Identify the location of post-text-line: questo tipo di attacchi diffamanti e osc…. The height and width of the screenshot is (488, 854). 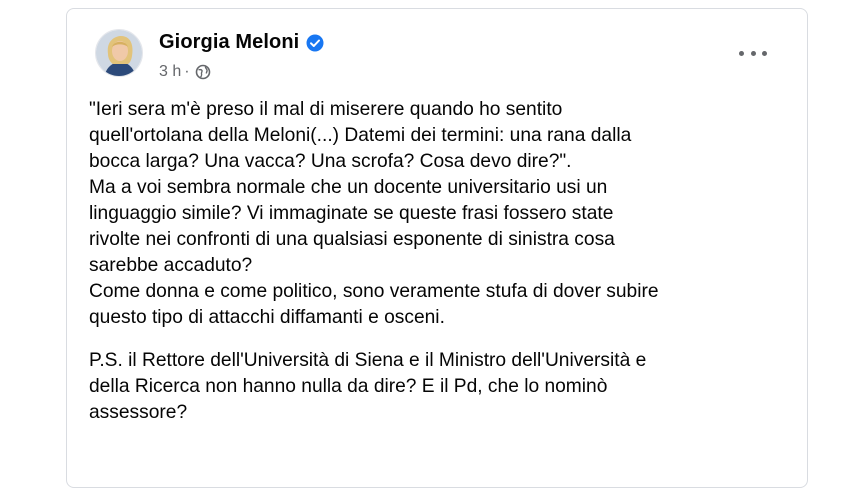
(267, 317).